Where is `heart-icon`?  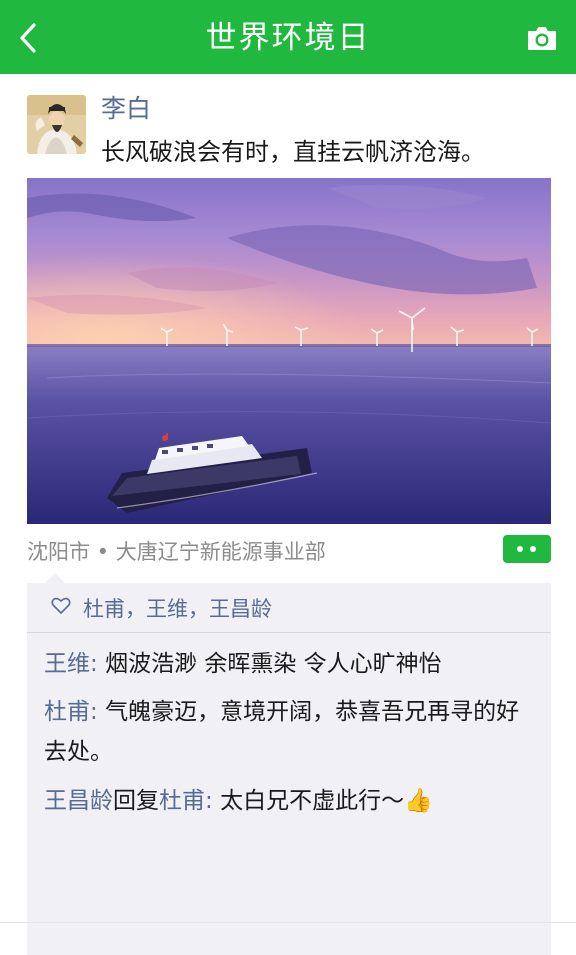 heart-icon is located at coordinates (61, 606).